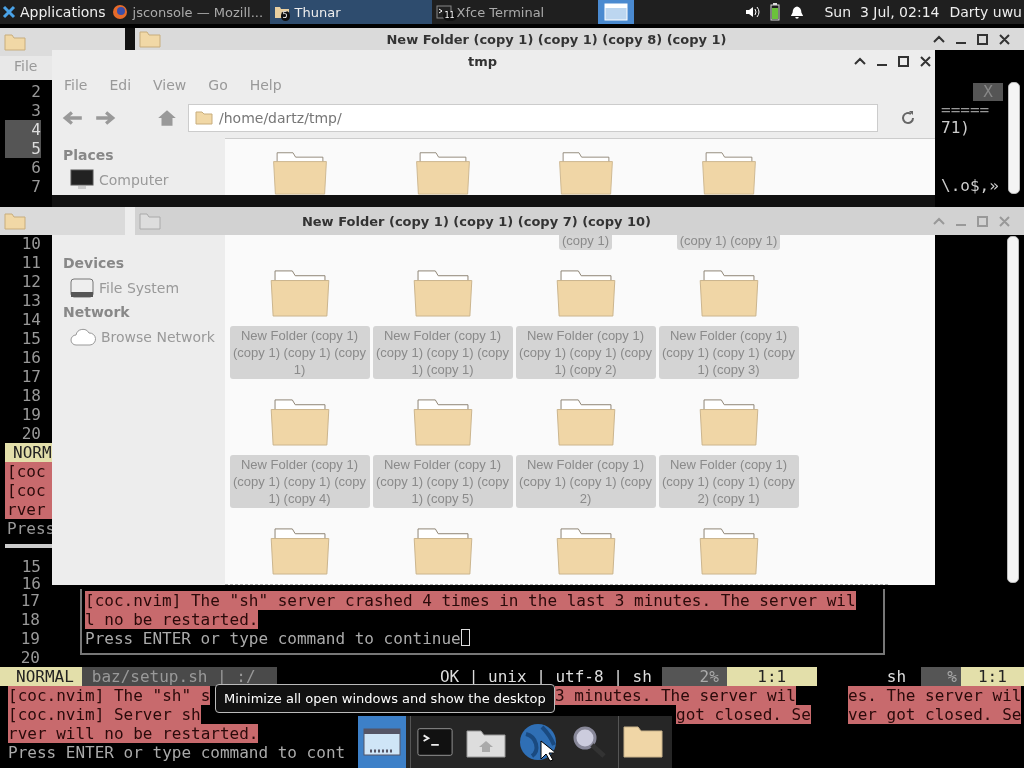  Describe the element at coordinates (29, 528) in the screenshot. I see `prompt-text: Press` at that location.